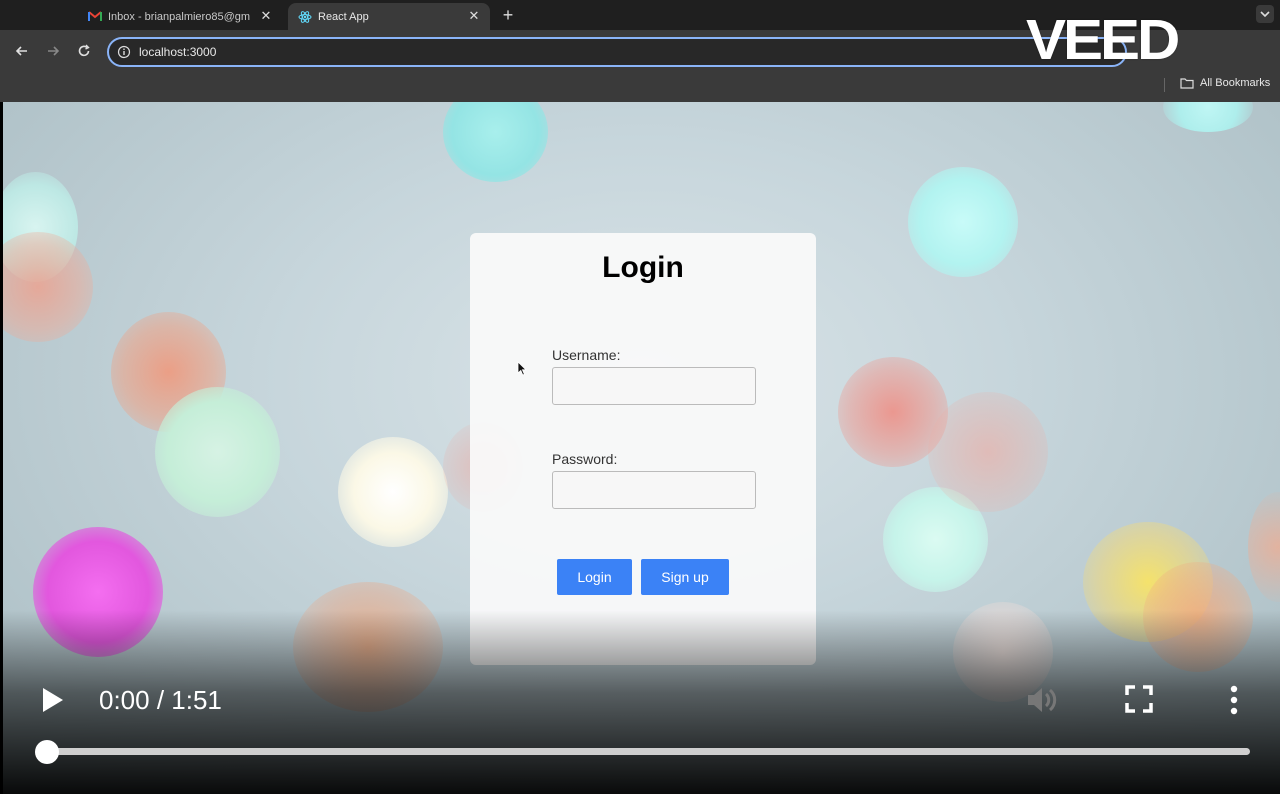 The image size is (1280, 794). Describe the element at coordinates (585, 459) in the screenshot. I see `password-label: Password:` at that location.